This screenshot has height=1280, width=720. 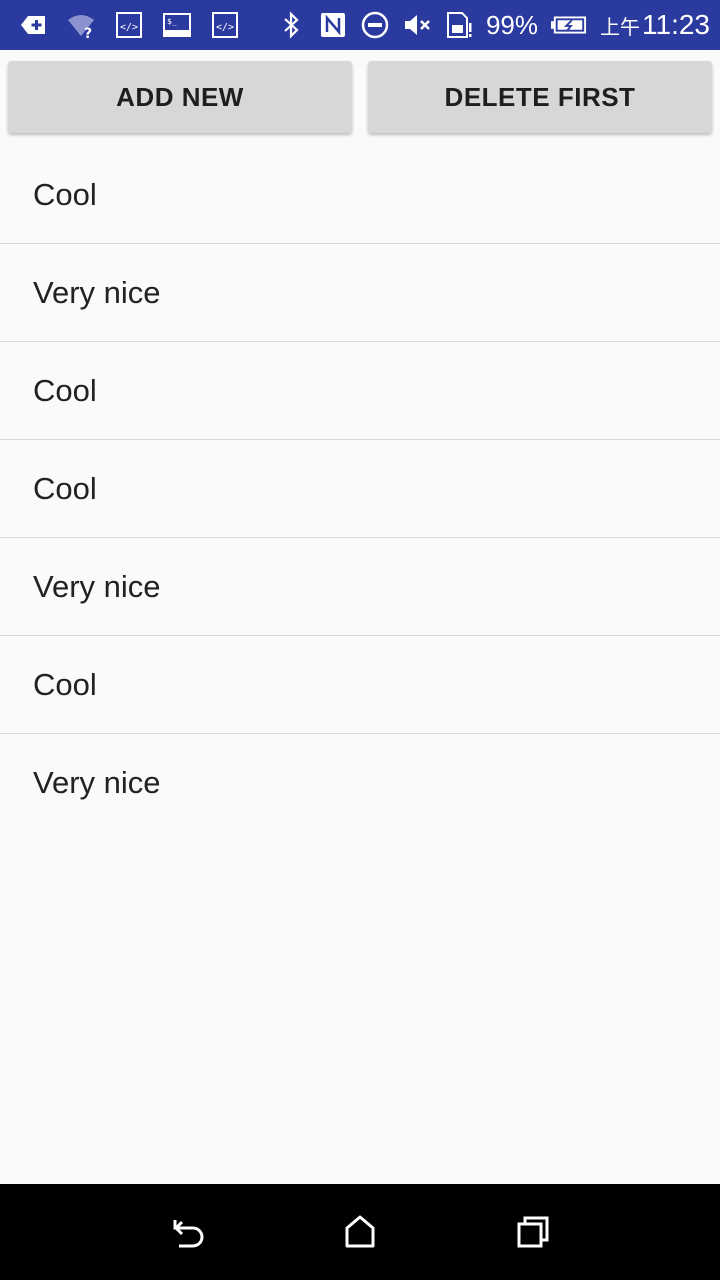 I want to click on clock: 上午11:23, so click(x=655, y=25).